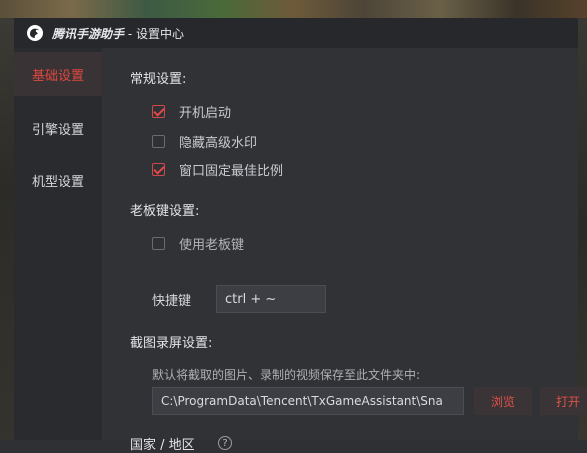  What do you see at coordinates (582, 229) in the screenshot?
I see `background-right-edge` at bounding box center [582, 229].